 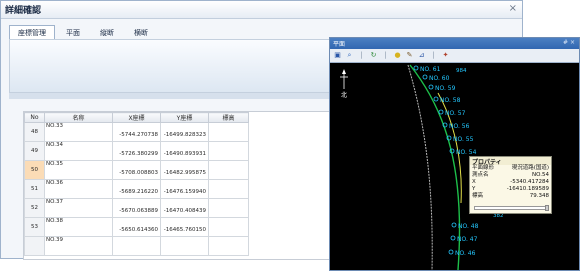 What do you see at coordinates (184, 246) in the screenshot?
I see `y-coordinate` at bounding box center [184, 246].